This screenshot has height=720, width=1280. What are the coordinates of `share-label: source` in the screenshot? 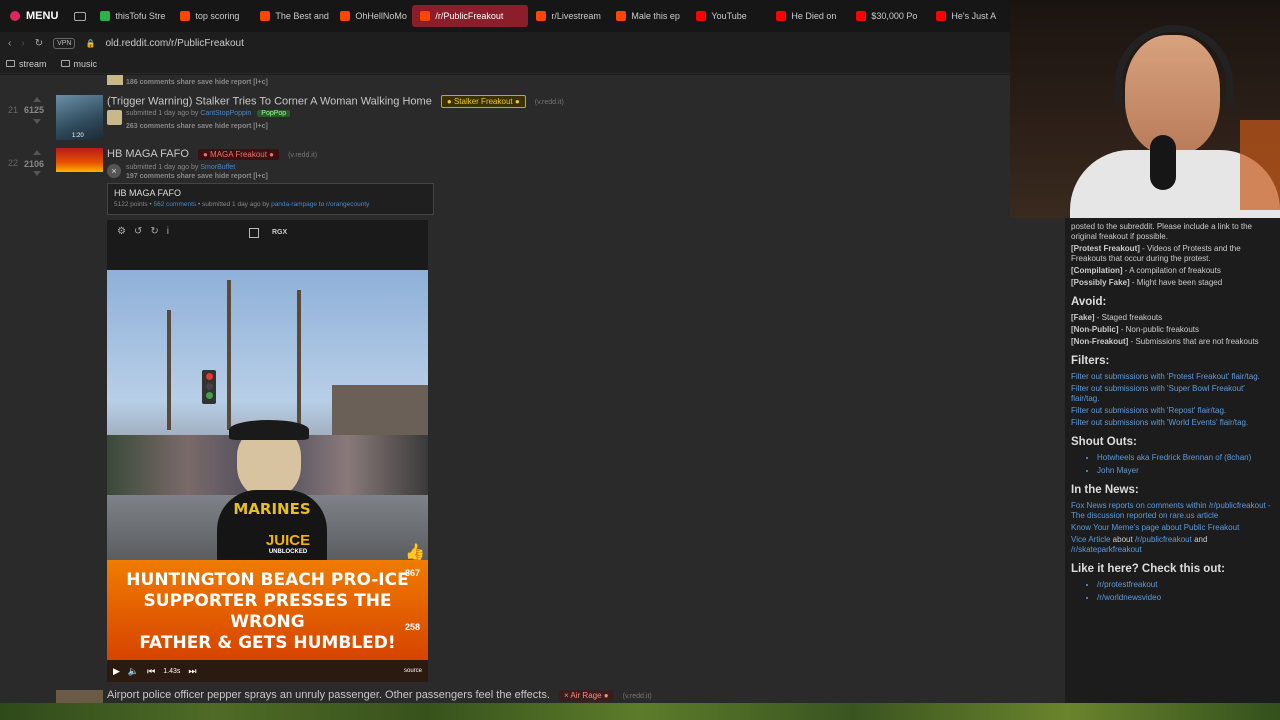 It's located at (413, 671).